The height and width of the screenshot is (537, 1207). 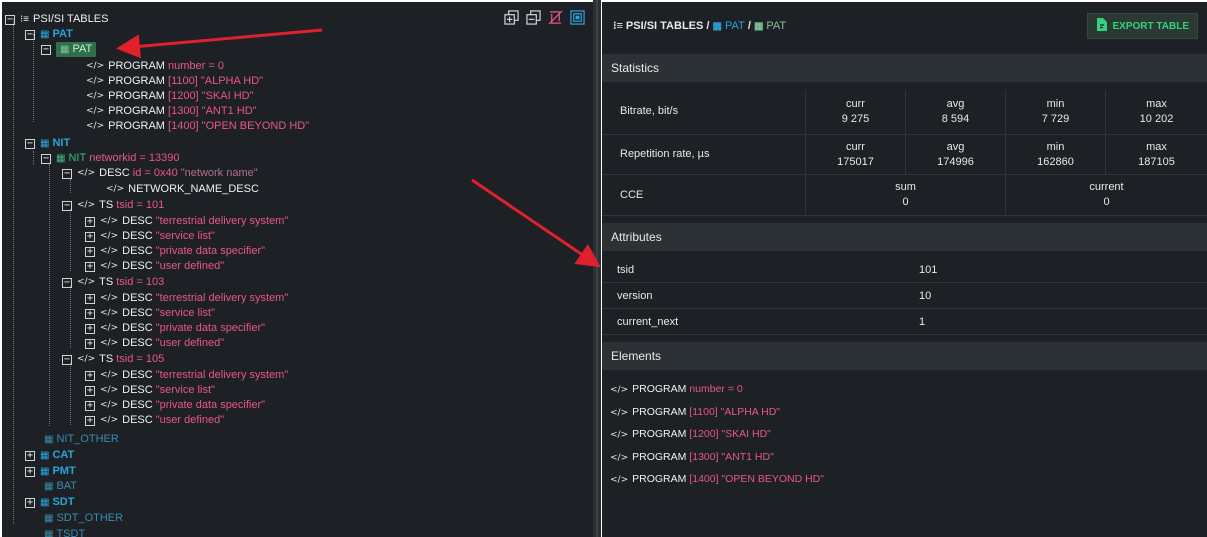 What do you see at coordinates (635, 68) in the screenshot?
I see `section-title: Statistics` at bounding box center [635, 68].